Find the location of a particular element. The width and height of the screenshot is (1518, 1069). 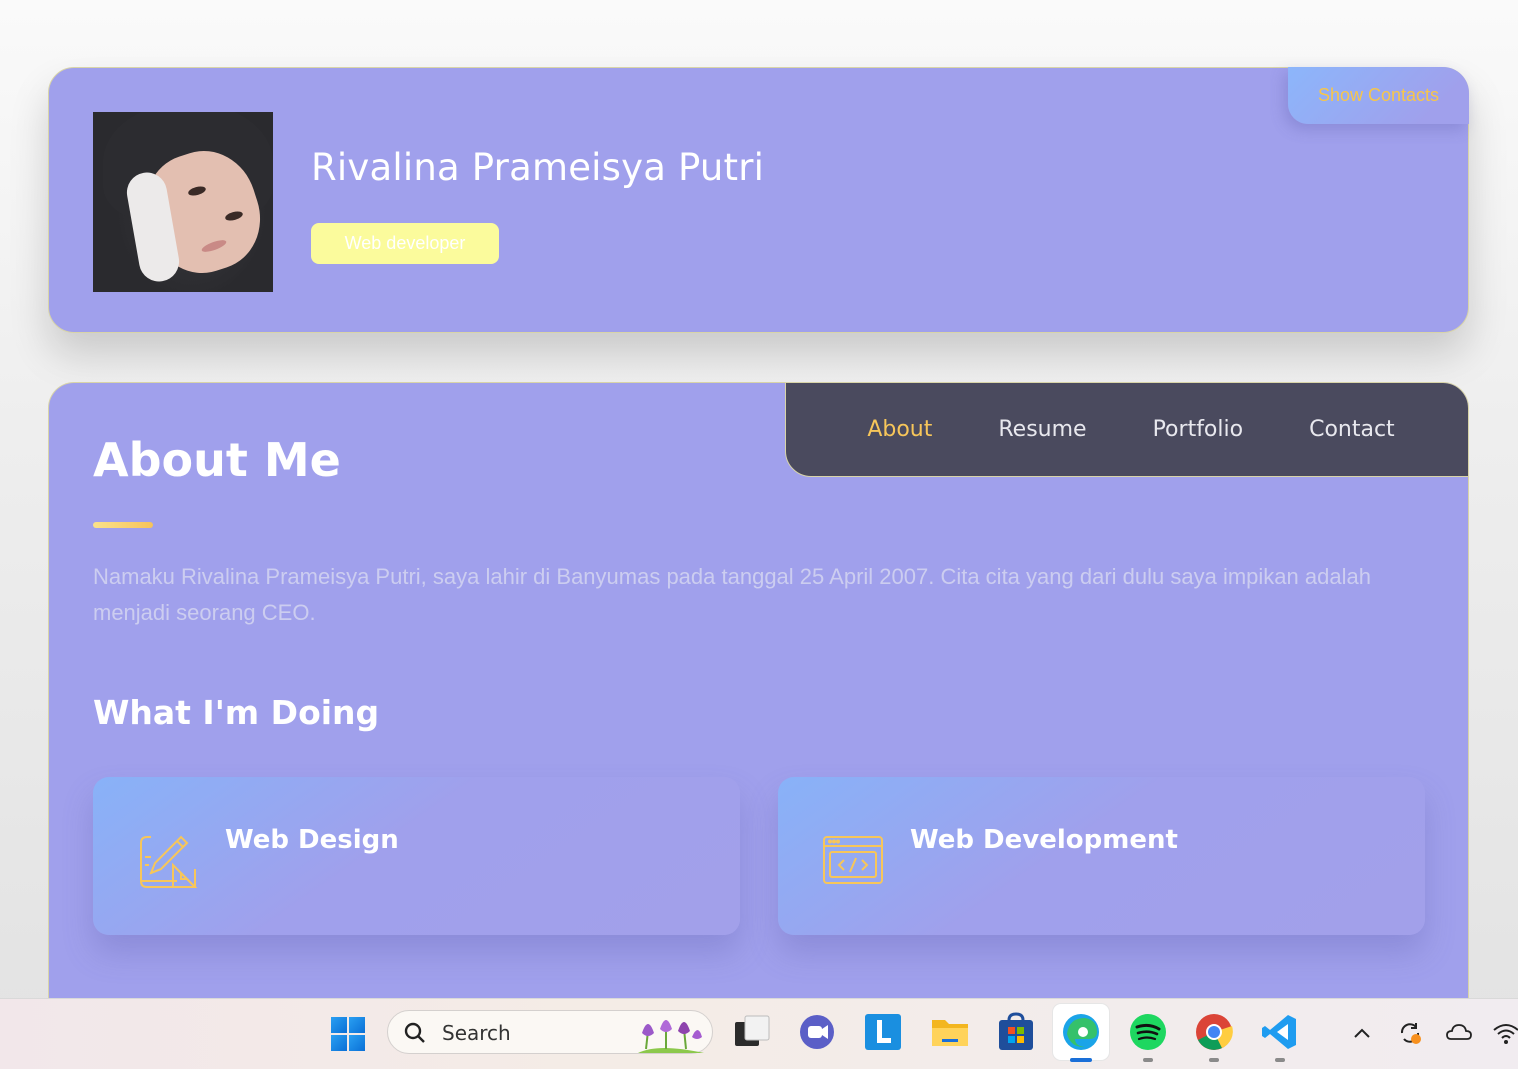

edge-app-tile is located at coordinates (1081, 1032).